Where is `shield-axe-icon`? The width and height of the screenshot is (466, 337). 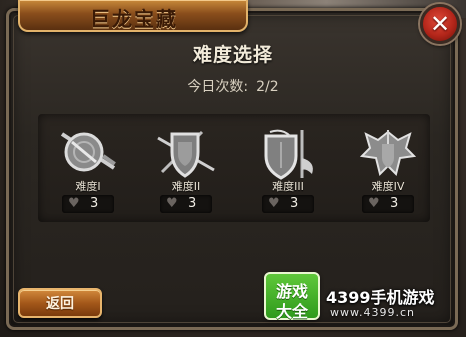 shield-axe-icon is located at coordinates (288, 154).